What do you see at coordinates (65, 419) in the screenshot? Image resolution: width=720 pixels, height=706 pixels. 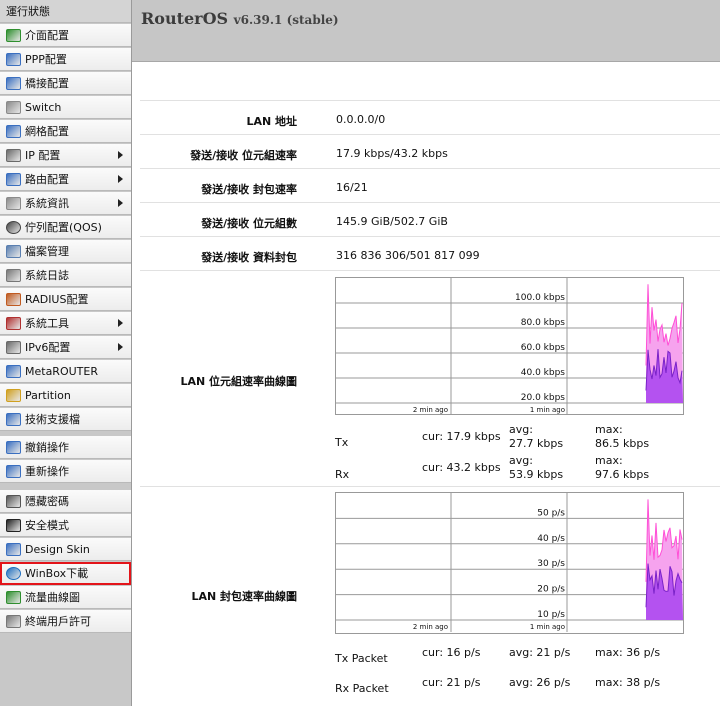 I see `sidebar-item-16: 技術支援檔` at bounding box center [65, 419].